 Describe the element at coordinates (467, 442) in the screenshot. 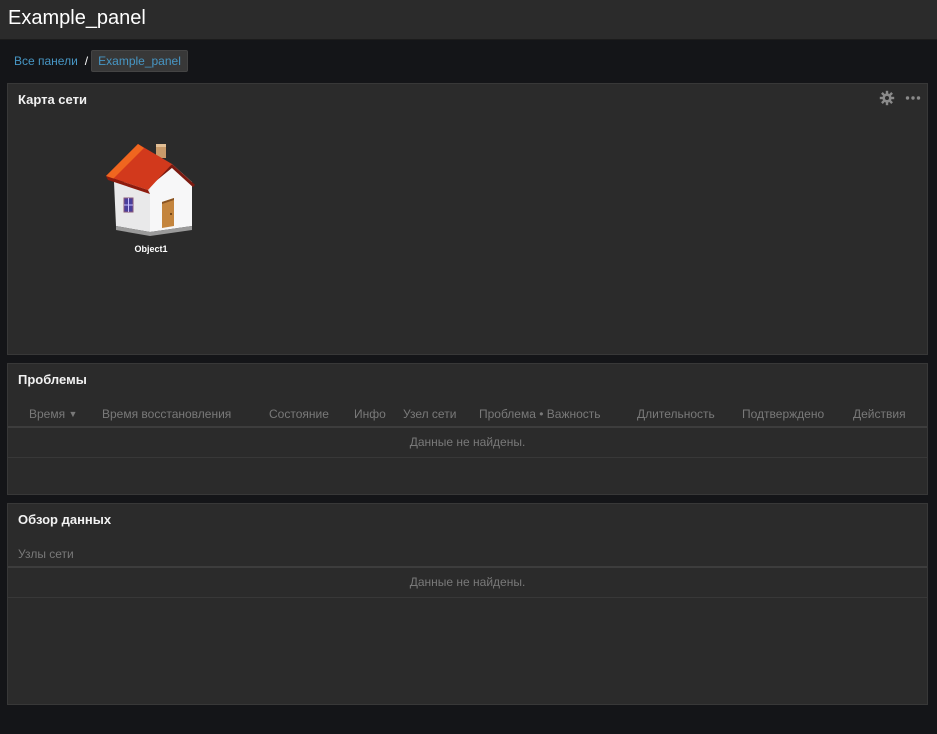

I see `problems-empty-row: Данные не найдены.` at that location.